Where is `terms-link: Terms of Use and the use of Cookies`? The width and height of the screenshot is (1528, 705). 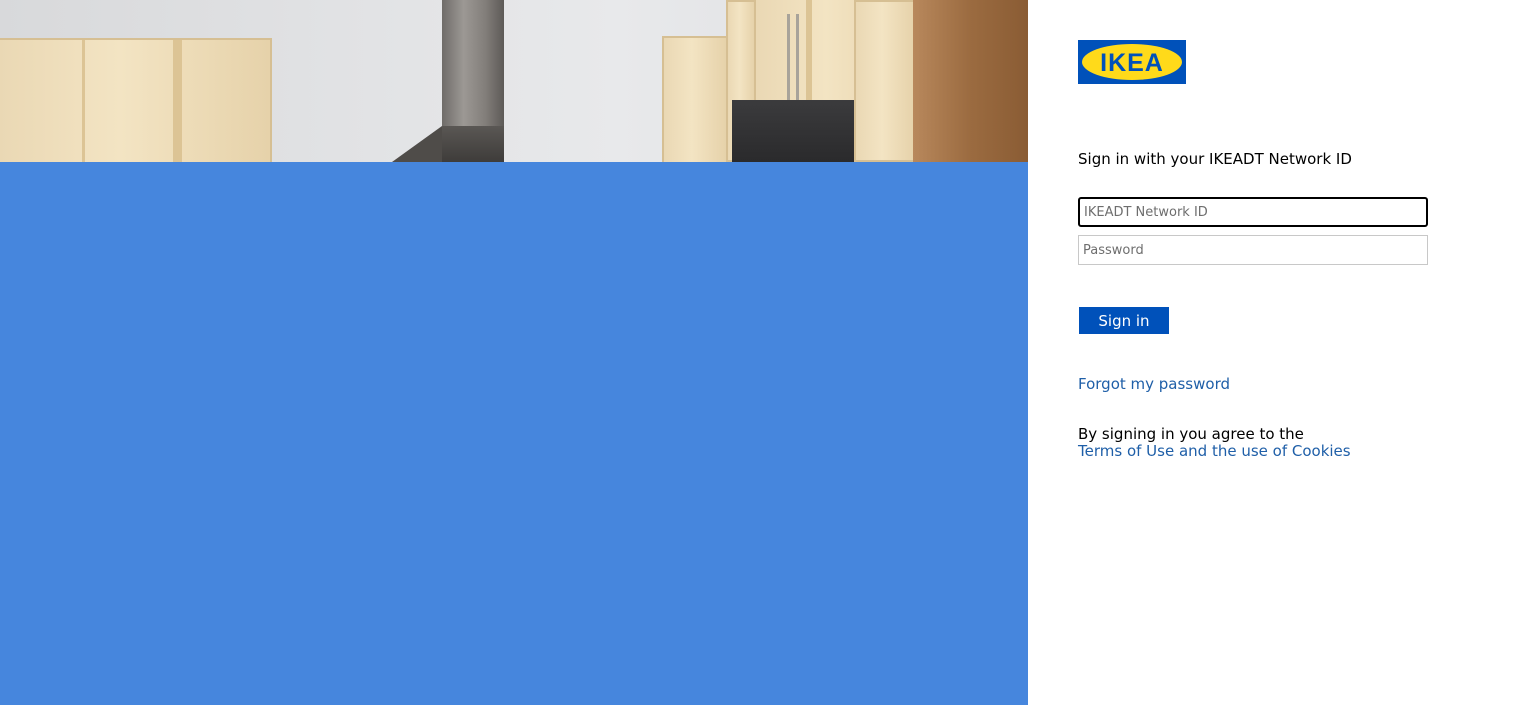 terms-link: Terms of Use and the use of Cookies is located at coordinates (1214, 451).